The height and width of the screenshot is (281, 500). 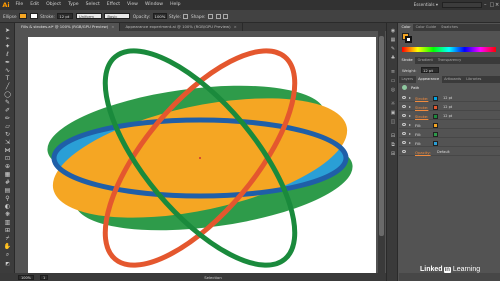 I want to click on lasso-icon: ℓ, so click(x=7, y=54).